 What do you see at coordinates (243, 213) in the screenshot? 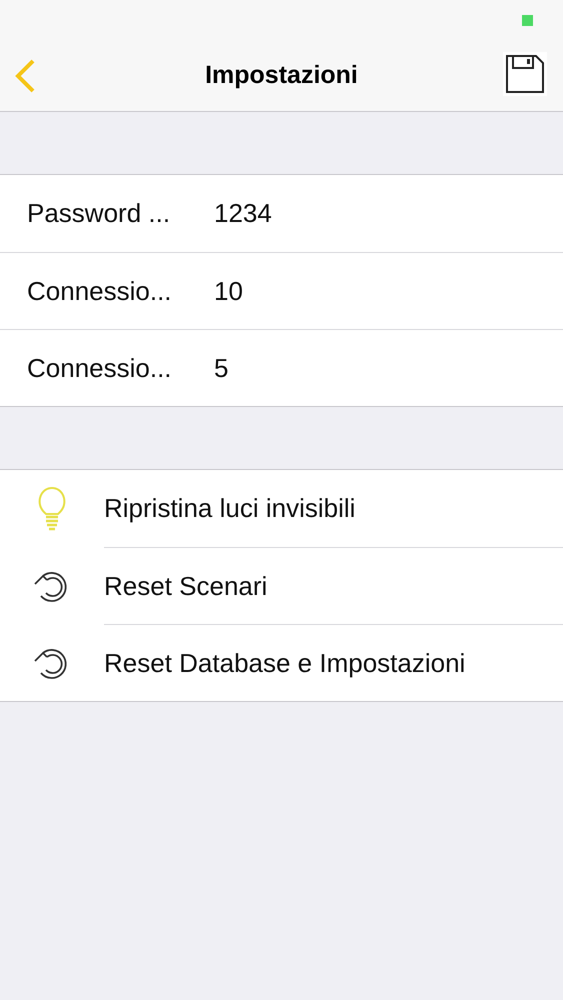
I see `setting-value: 1234` at bounding box center [243, 213].